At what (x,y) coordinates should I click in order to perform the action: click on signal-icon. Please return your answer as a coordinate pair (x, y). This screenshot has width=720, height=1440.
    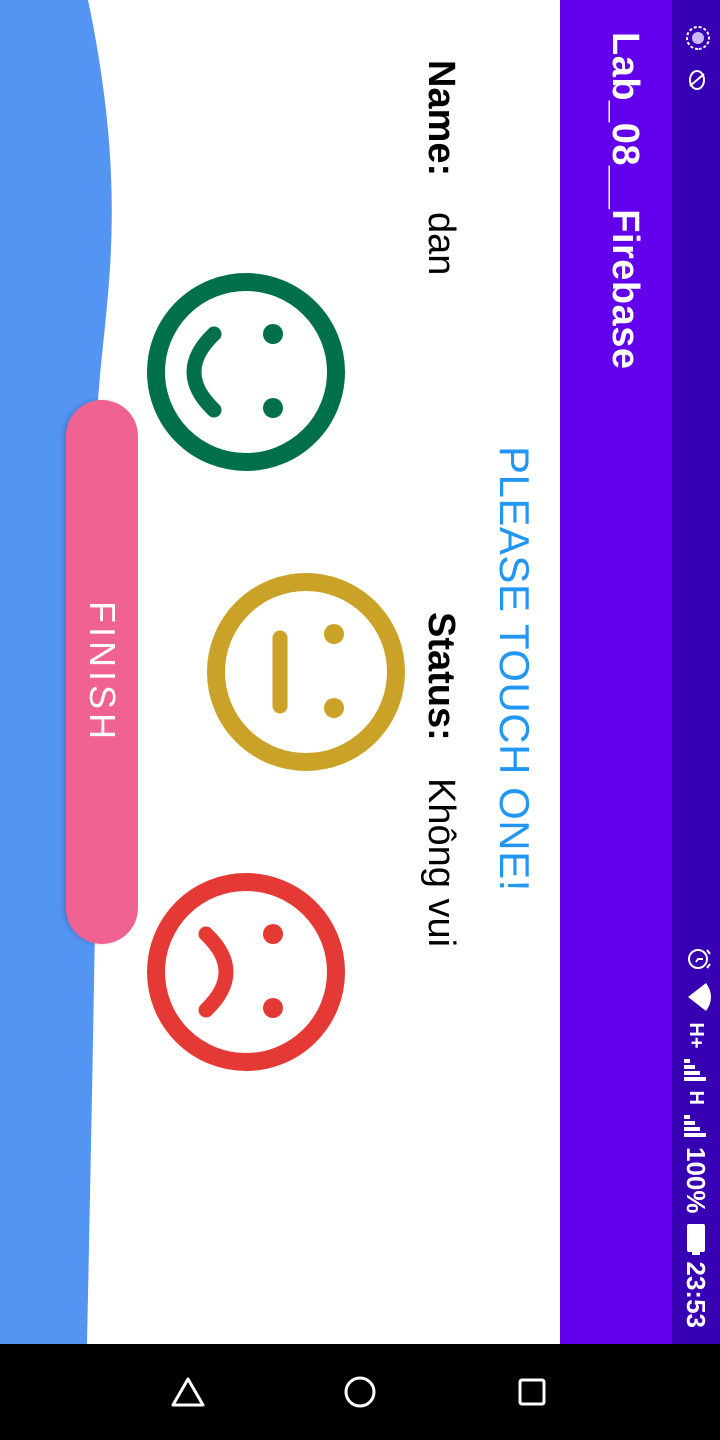
    Looking at the image, I should click on (696, 1069).